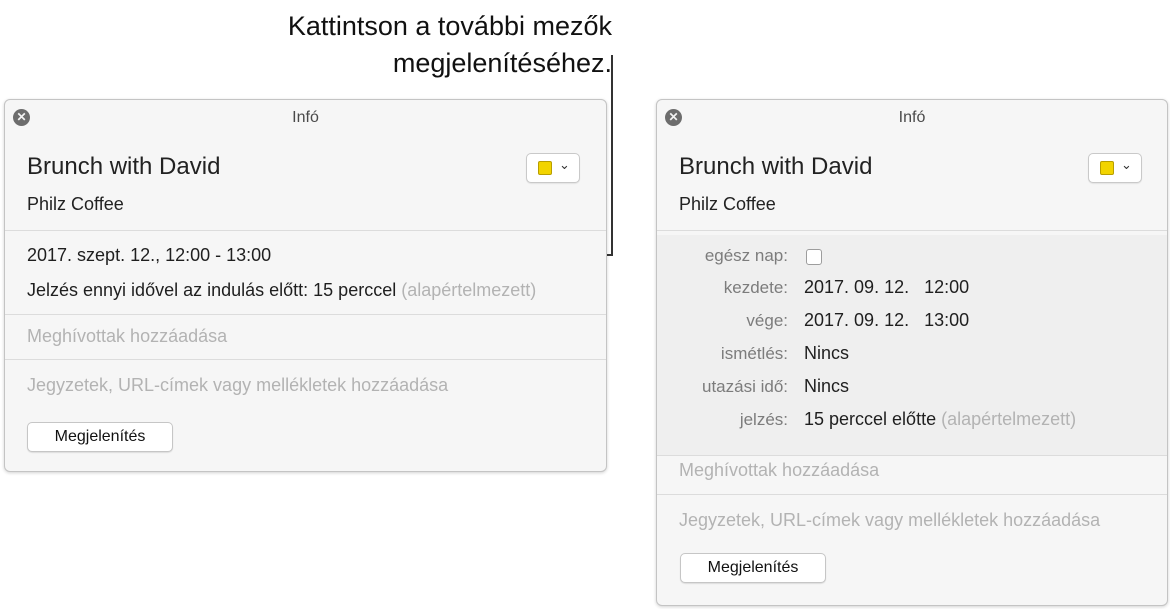  Describe the element at coordinates (870, 419) in the screenshot. I see `alert-value: 15 perccel előtte` at that location.